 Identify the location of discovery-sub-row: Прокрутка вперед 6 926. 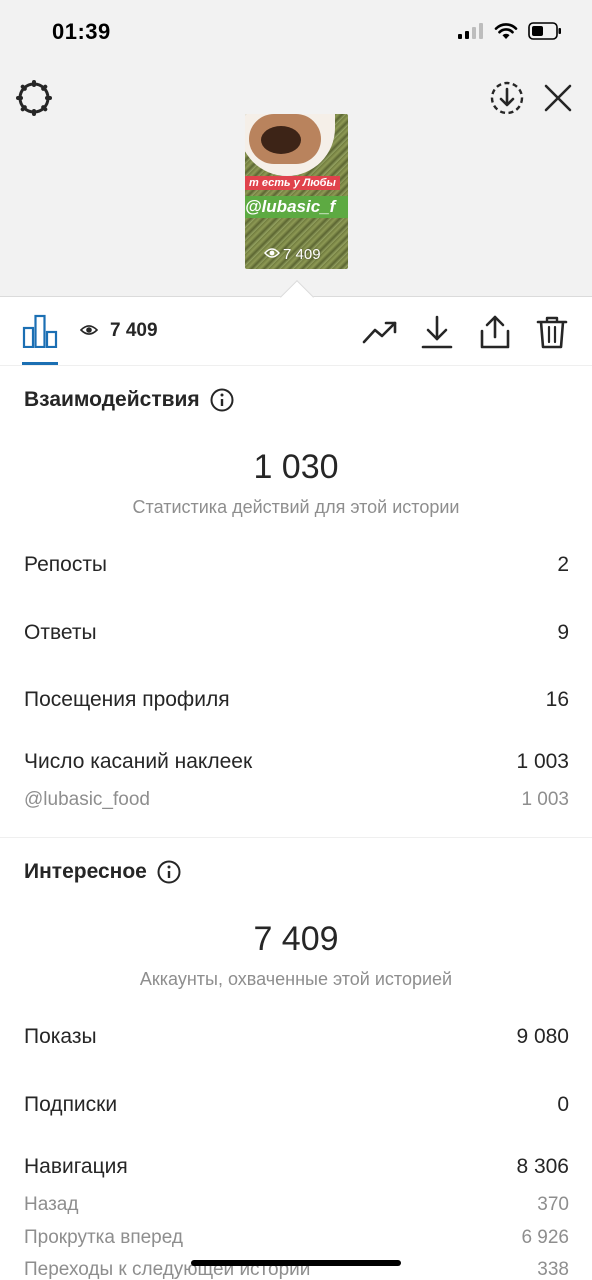
(296, 1238).